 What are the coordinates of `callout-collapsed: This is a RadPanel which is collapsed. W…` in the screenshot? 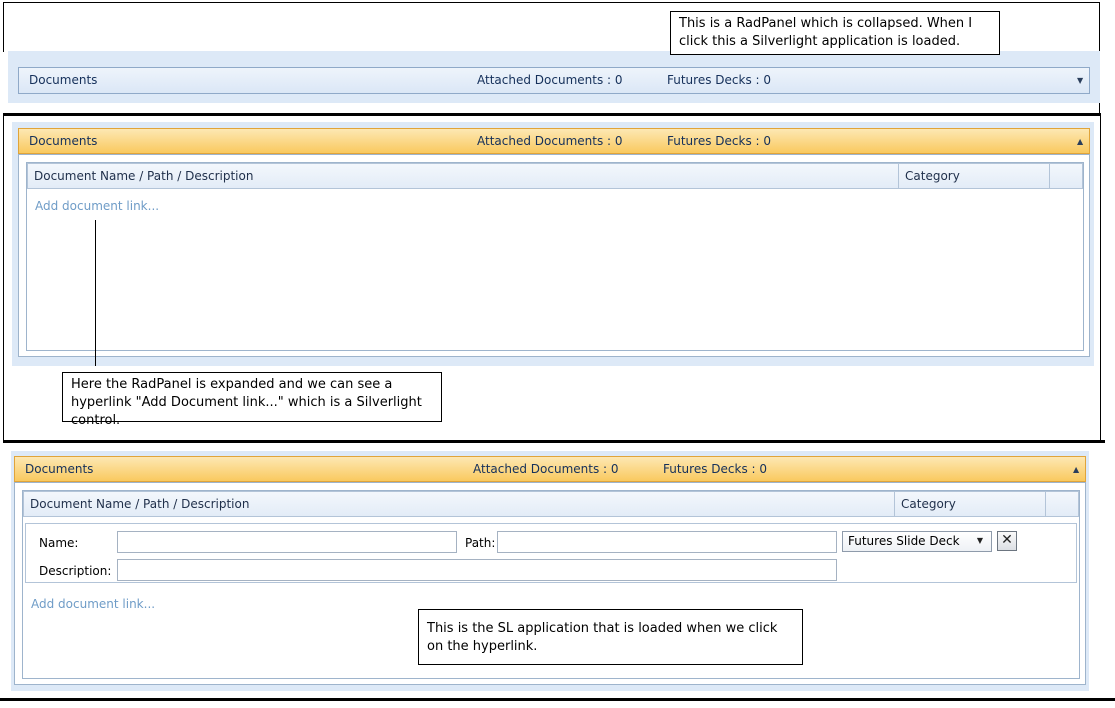 It's located at (835, 33).